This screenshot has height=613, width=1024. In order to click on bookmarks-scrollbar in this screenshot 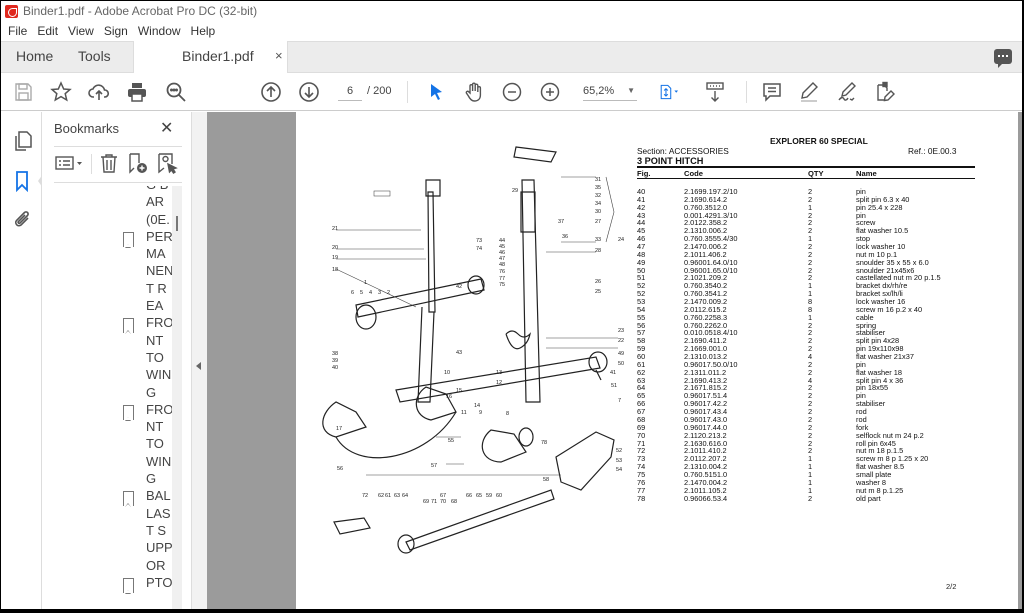, I will do `click(177, 398)`.